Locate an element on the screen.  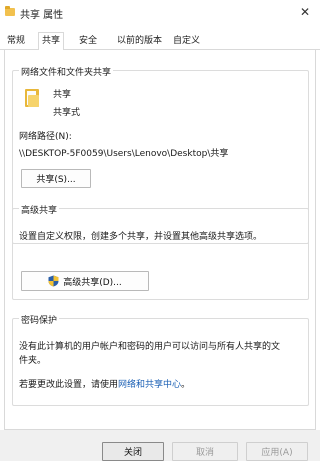
close-button: ✕ is located at coordinates (305, 12).